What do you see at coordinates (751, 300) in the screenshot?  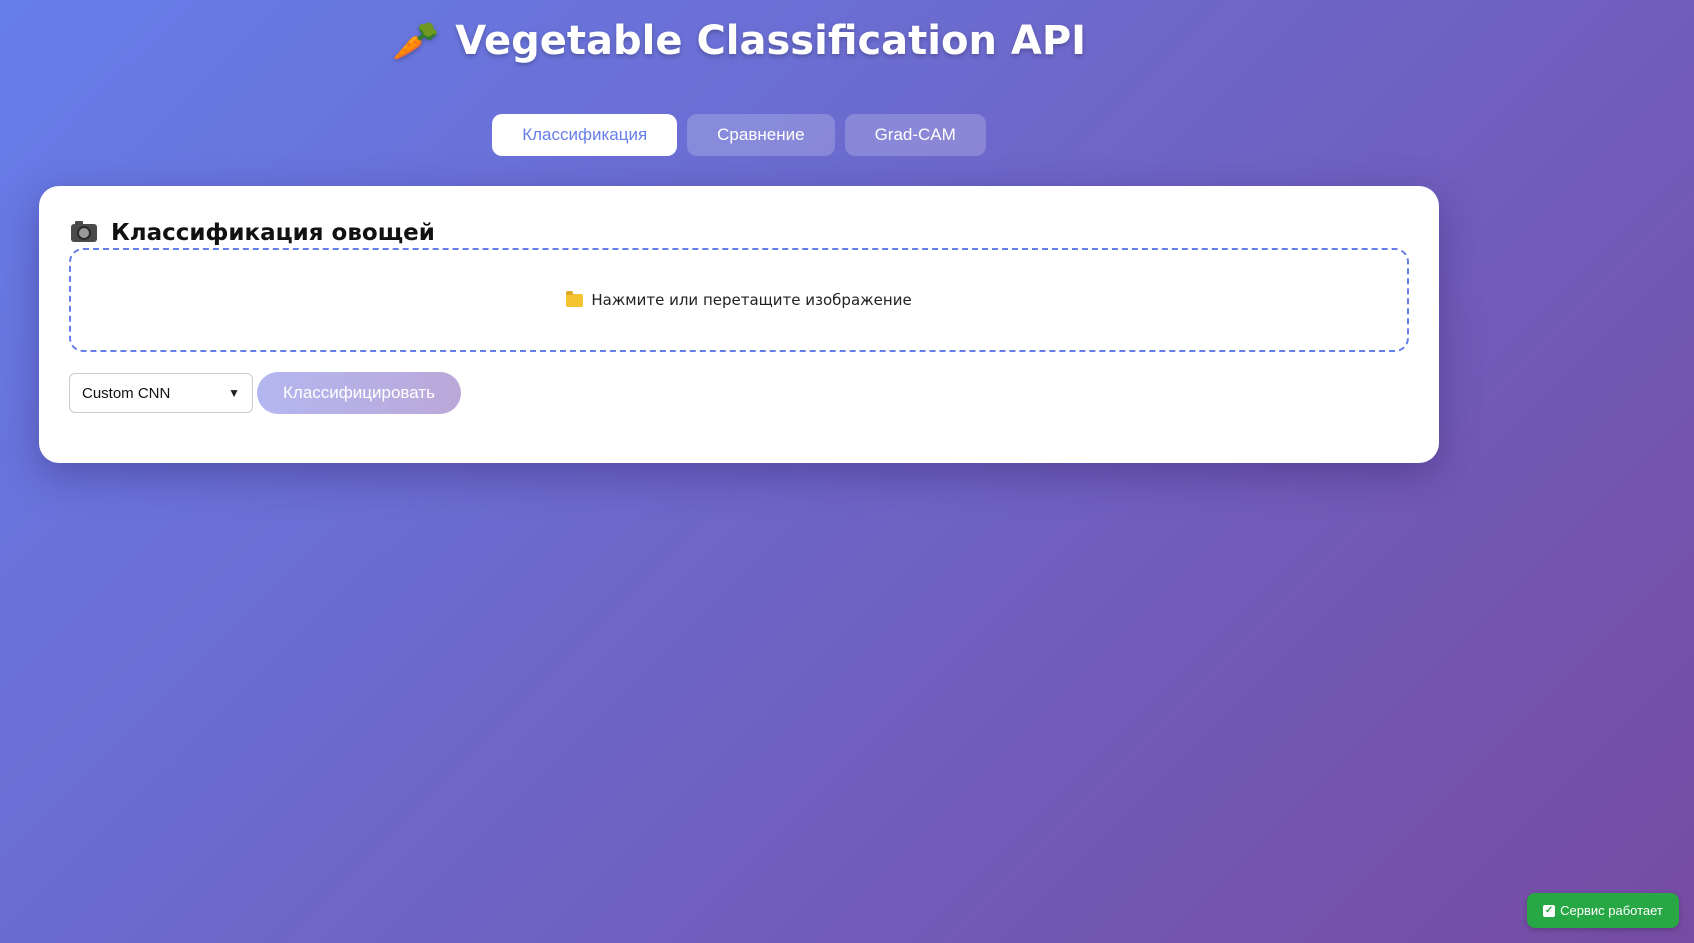 I see `dropzone-text: Нажмите или перетащите изображение` at bounding box center [751, 300].